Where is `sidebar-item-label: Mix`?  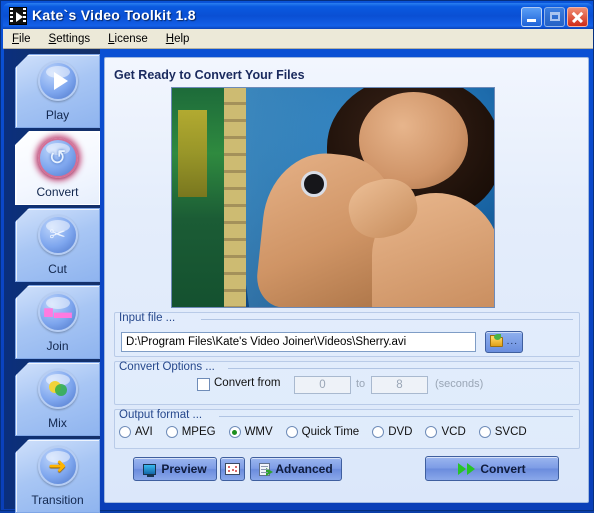
sidebar-item-label: Mix is located at coordinates (57, 423).